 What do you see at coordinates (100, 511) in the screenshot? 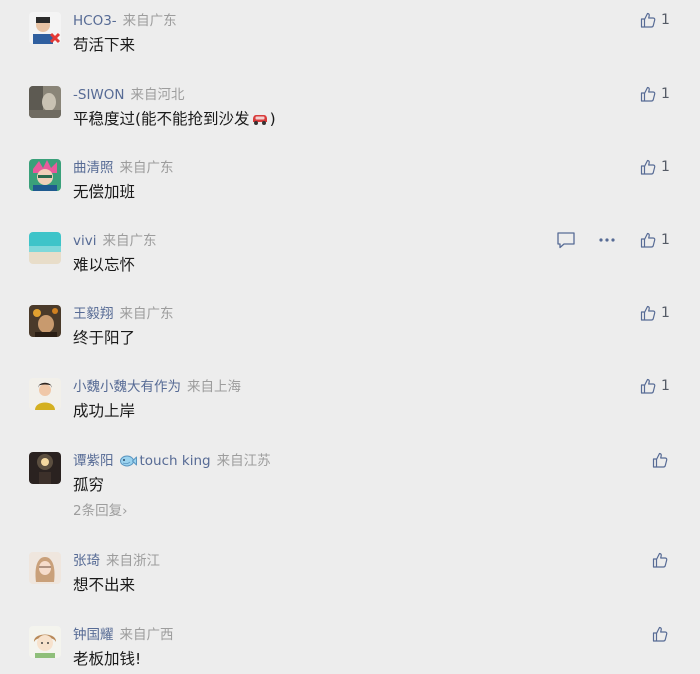
I see `view-replies-link: 2条回复›` at bounding box center [100, 511].